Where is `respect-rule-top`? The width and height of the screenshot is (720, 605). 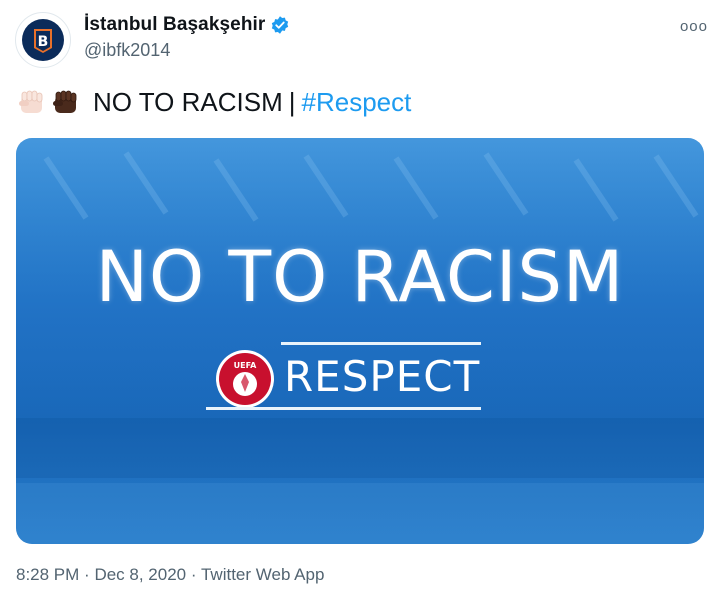 respect-rule-top is located at coordinates (381, 343).